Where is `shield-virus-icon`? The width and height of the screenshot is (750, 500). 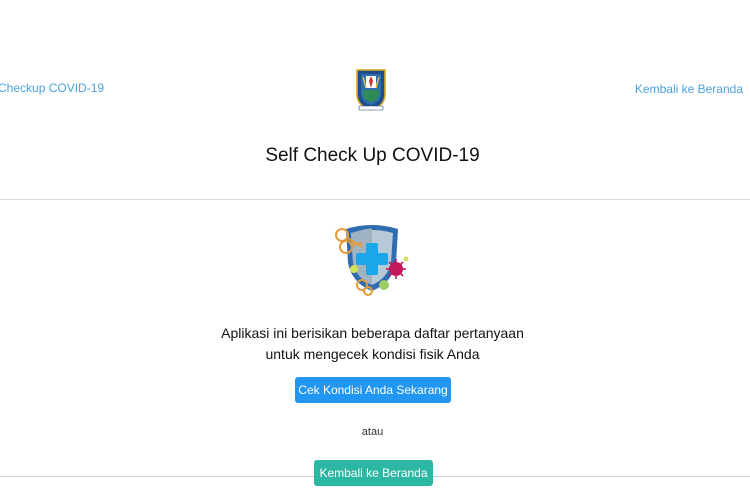 shield-virus-icon is located at coordinates (372, 260).